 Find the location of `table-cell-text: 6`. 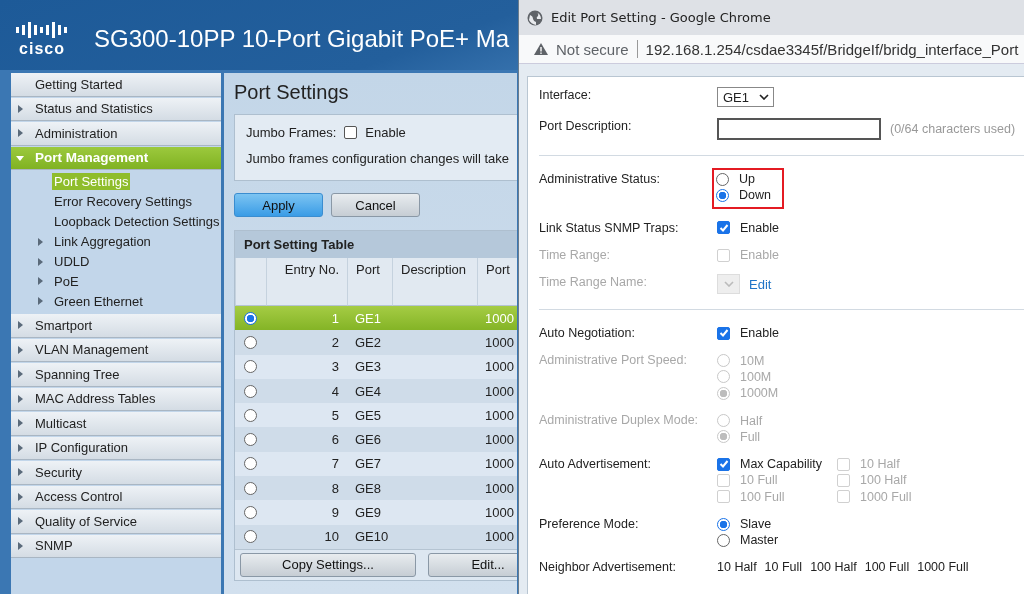

table-cell-text: 6 is located at coordinates (335, 440).